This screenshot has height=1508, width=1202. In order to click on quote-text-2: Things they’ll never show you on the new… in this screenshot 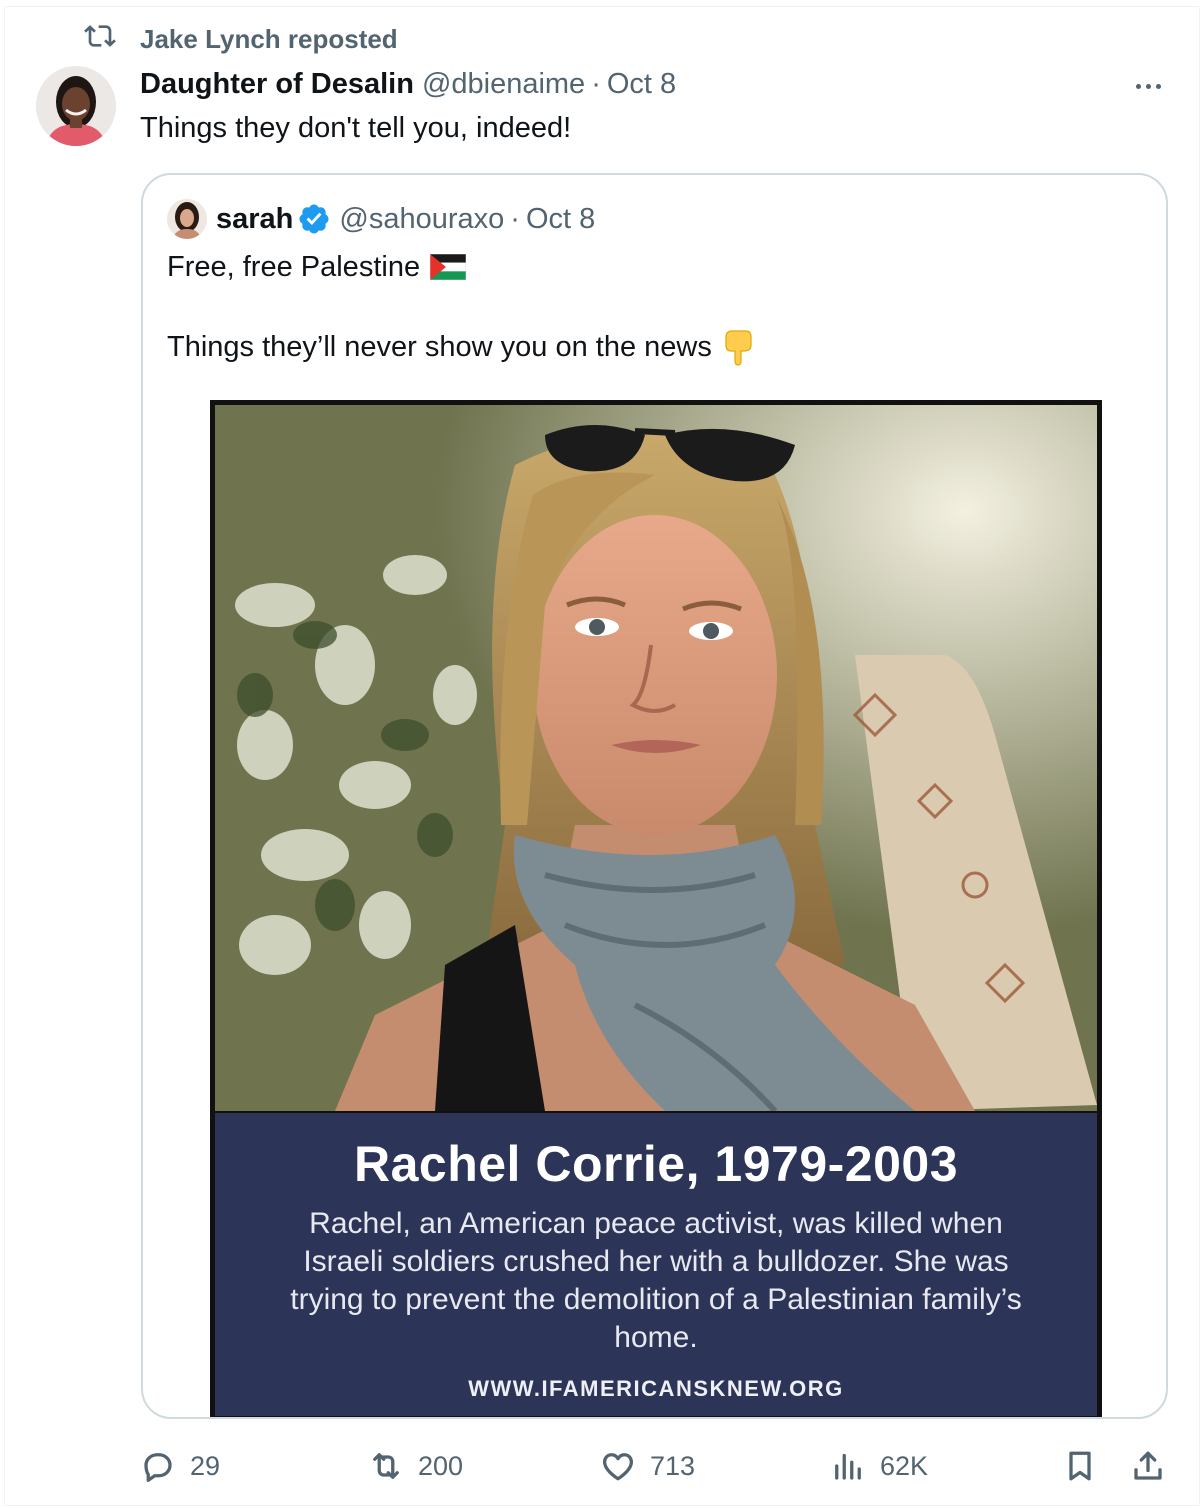, I will do `click(439, 347)`.